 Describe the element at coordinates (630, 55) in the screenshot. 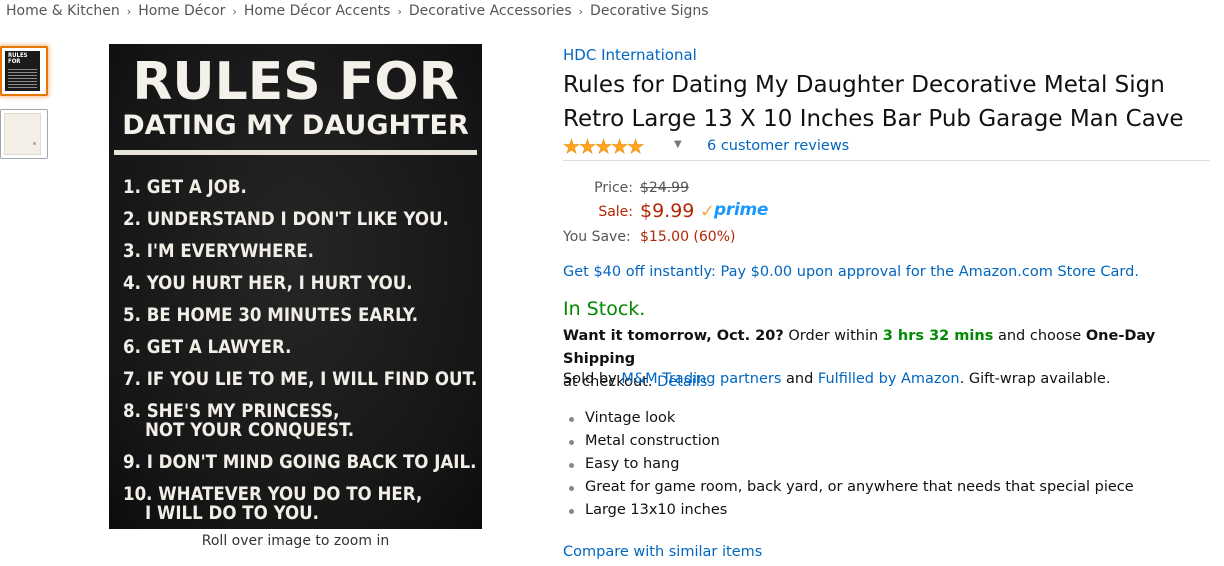

I see `brand-link: HDC International` at that location.